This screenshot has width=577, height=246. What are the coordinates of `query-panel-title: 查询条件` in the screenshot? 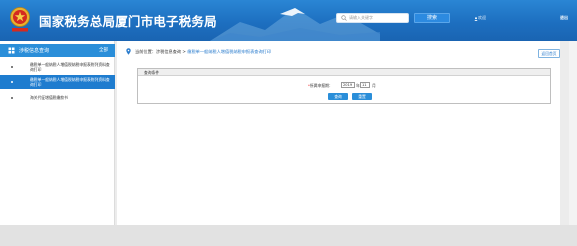 It's located at (152, 72).